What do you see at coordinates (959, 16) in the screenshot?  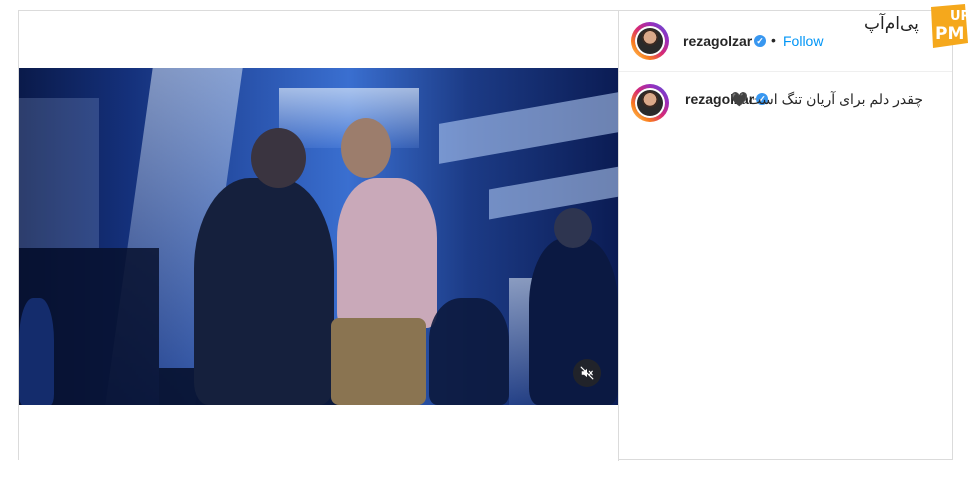 I see `svg-text: UP` at bounding box center [959, 16].